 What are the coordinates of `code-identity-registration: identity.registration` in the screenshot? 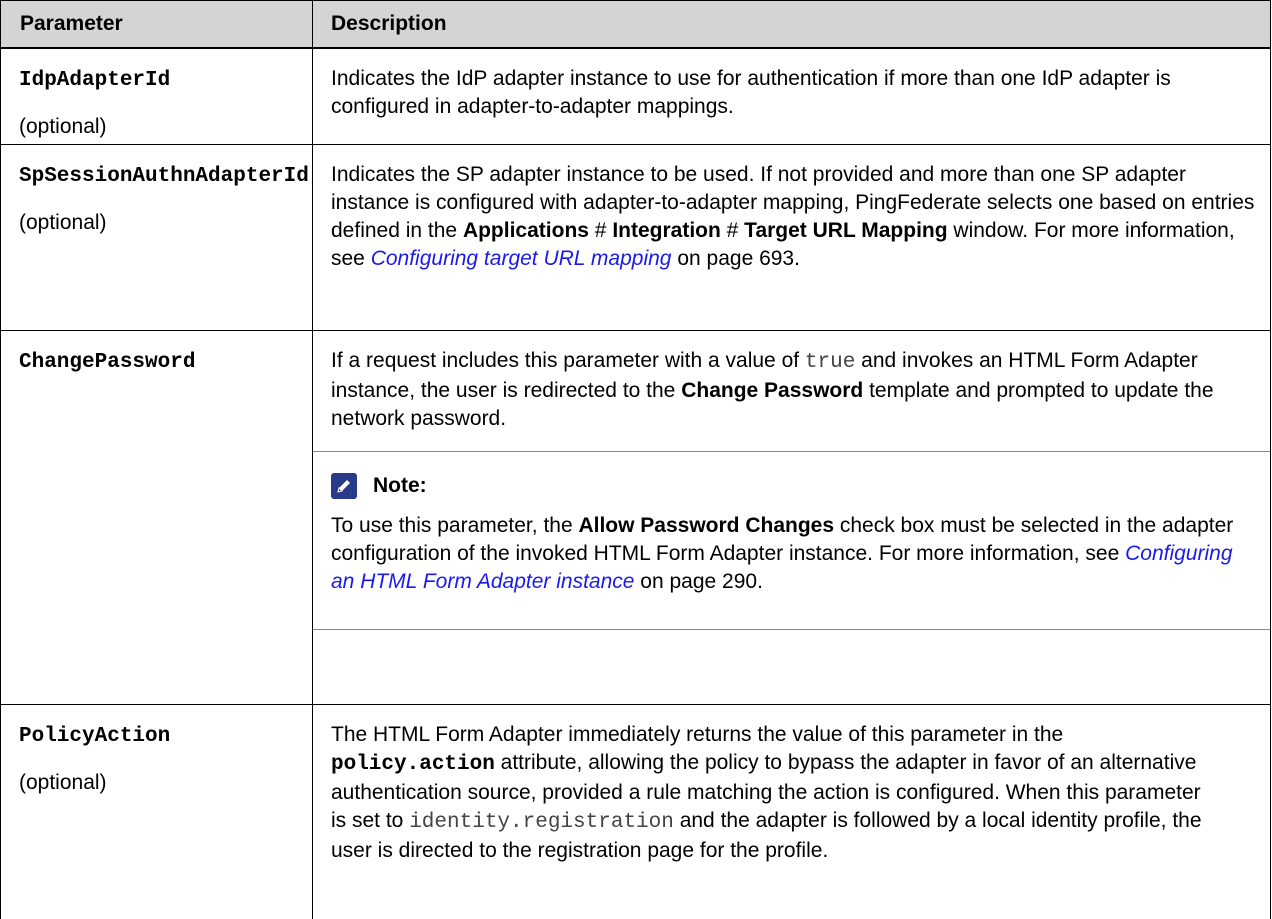 It's located at (541, 822).